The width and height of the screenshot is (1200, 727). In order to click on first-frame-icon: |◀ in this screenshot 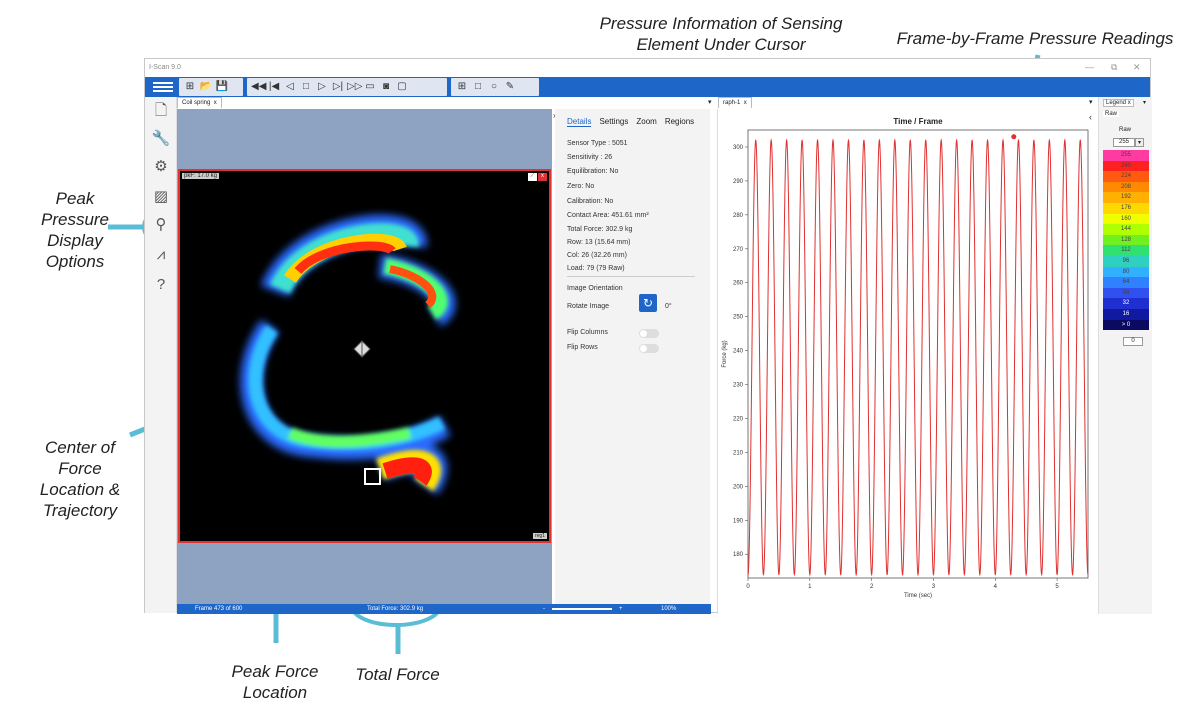, I will do `click(274, 87)`.